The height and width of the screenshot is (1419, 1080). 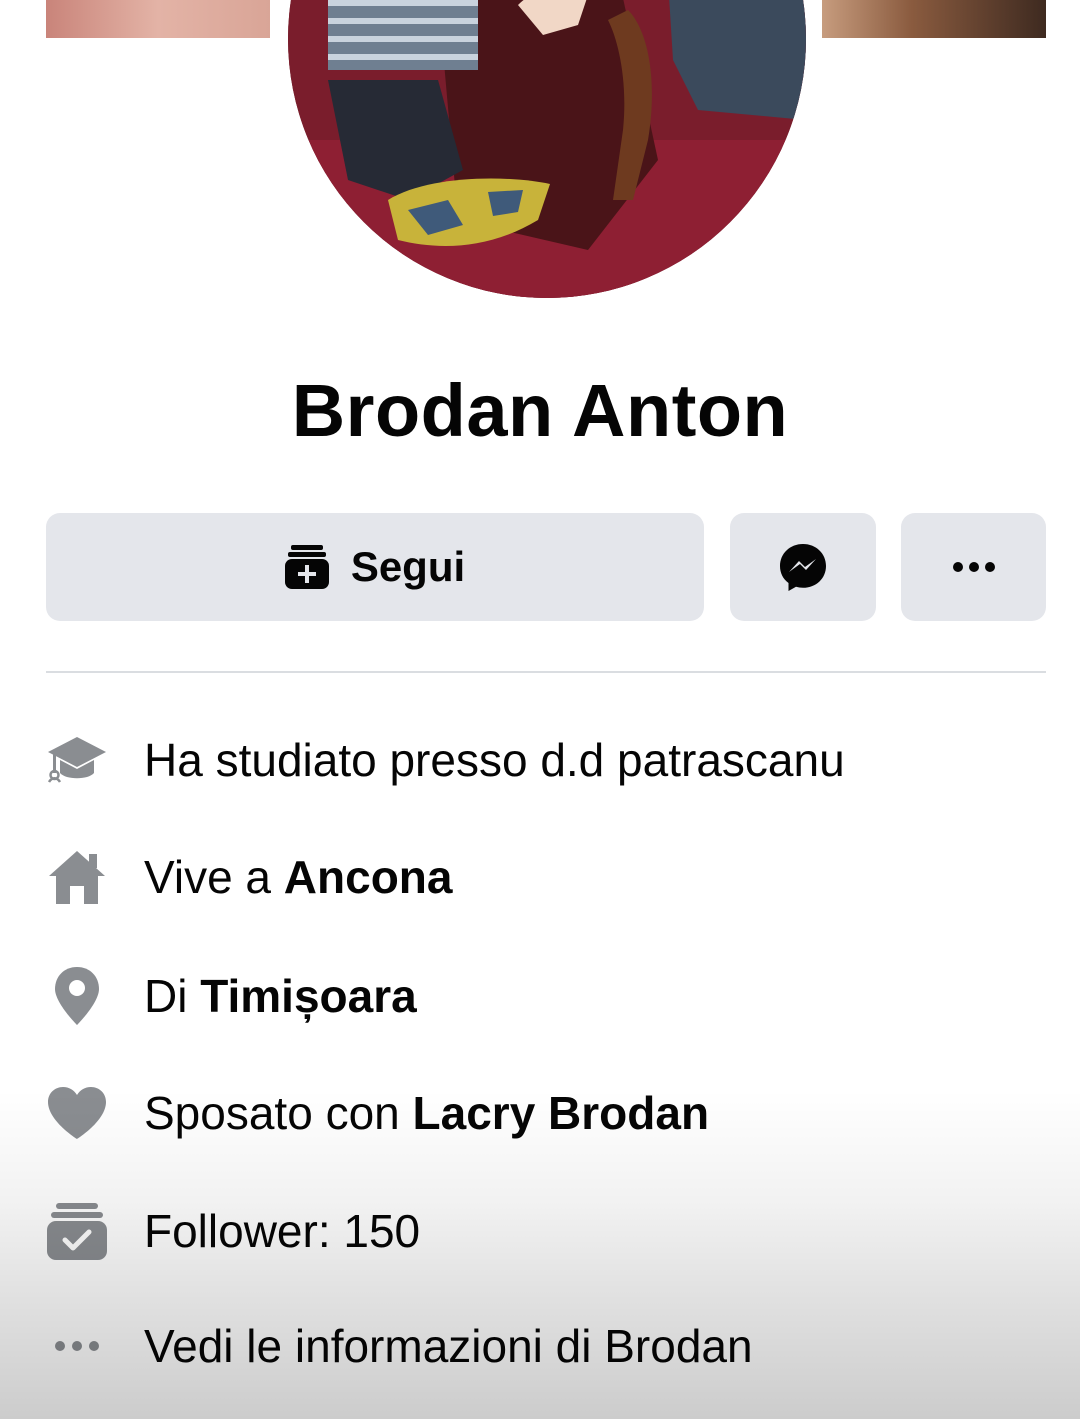 I want to click on messenger-button, so click(x=803, y=567).